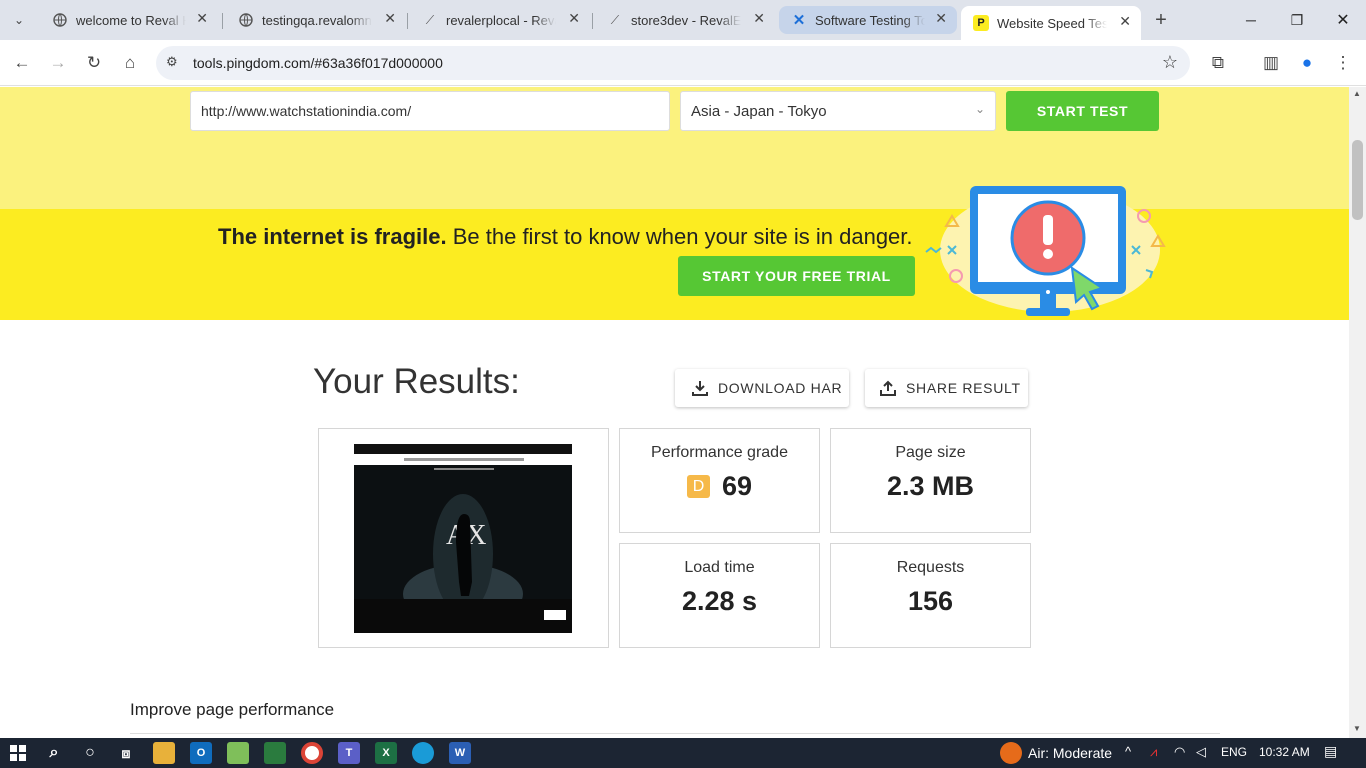 This screenshot has width=1366, height=768. I want to click on grade-score: 69, so click(737, 486).